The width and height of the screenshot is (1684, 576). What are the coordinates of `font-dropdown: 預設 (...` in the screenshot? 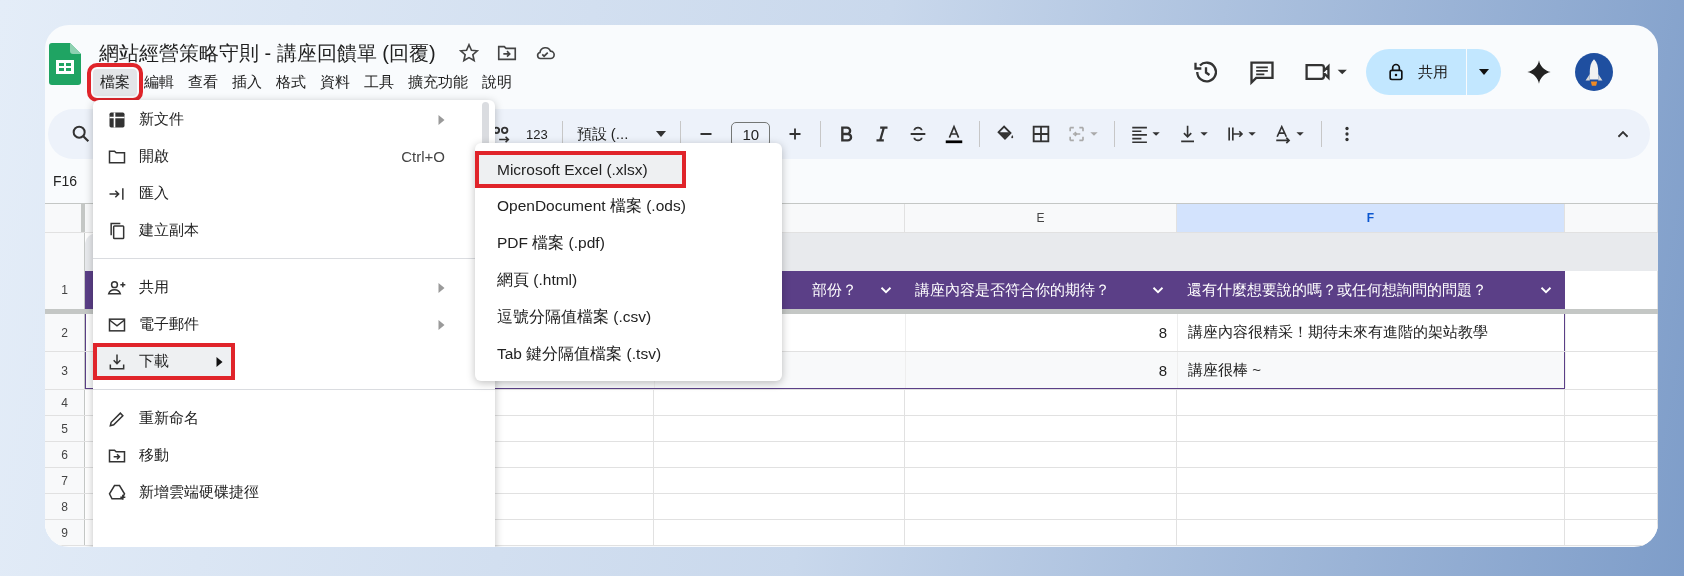 It's located at (621, 134).